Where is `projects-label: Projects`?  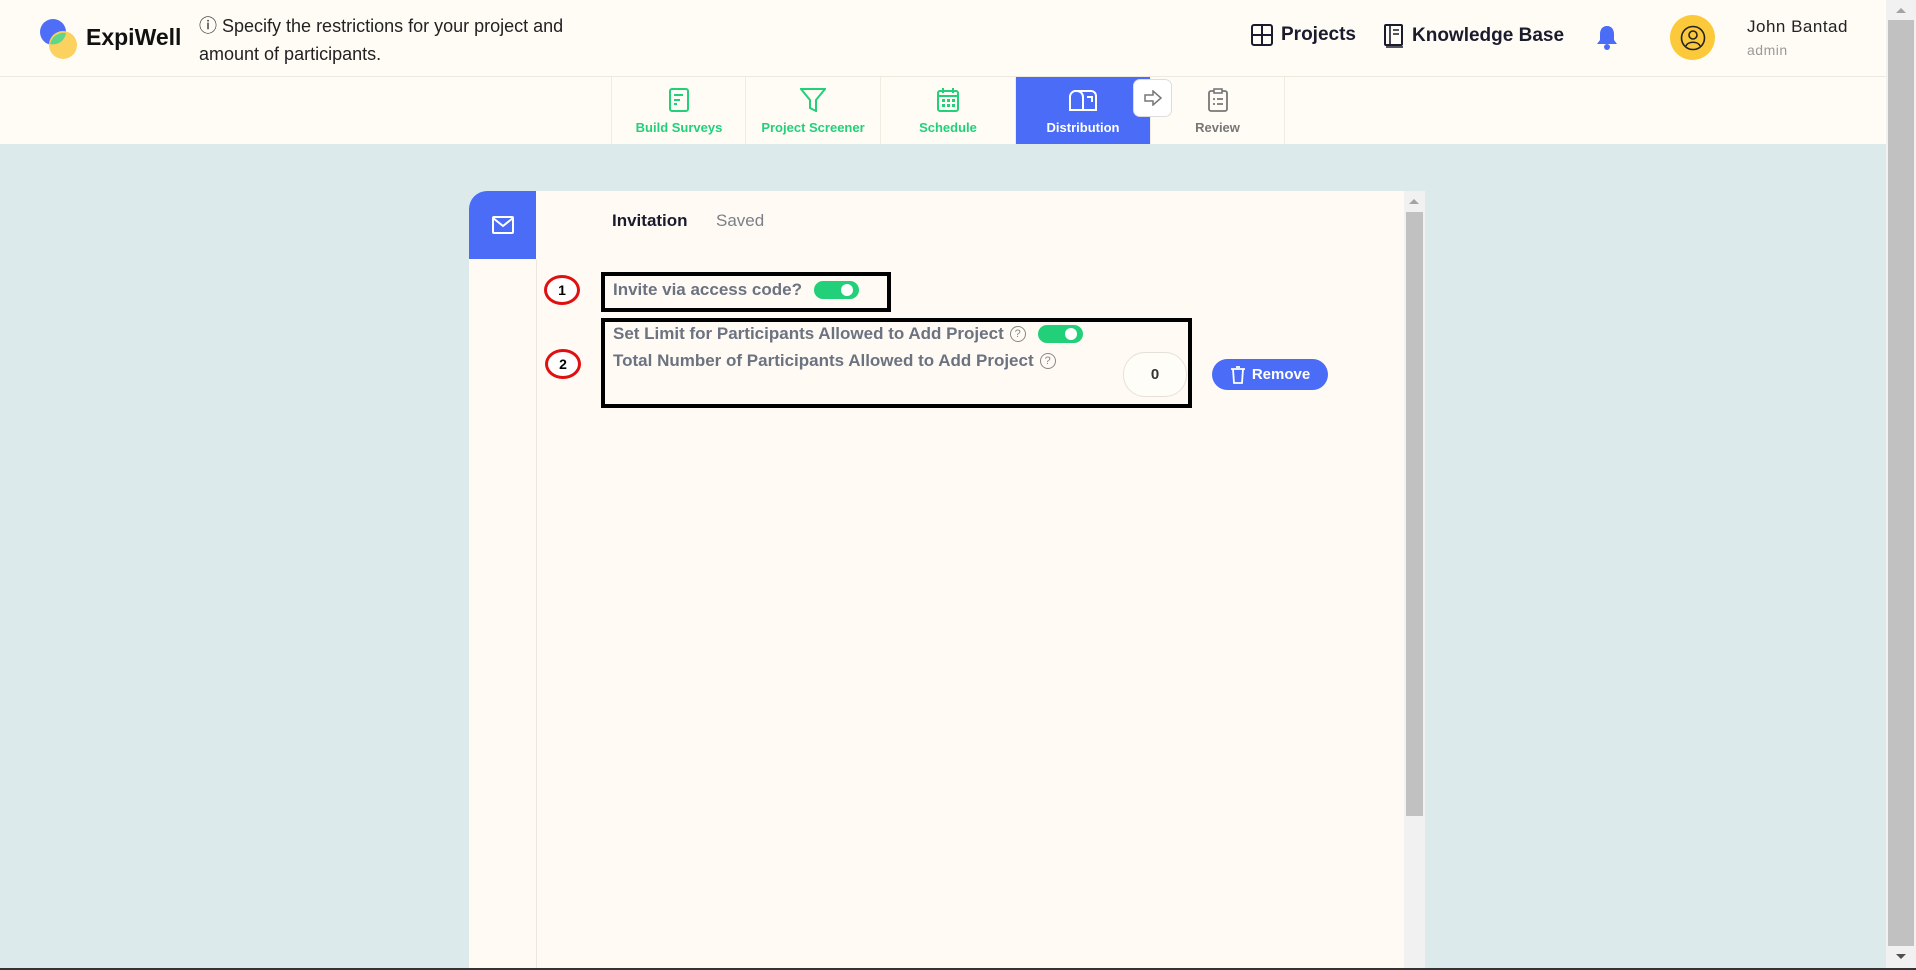 projects-label: Projects is located at coordinates (1318, 34).